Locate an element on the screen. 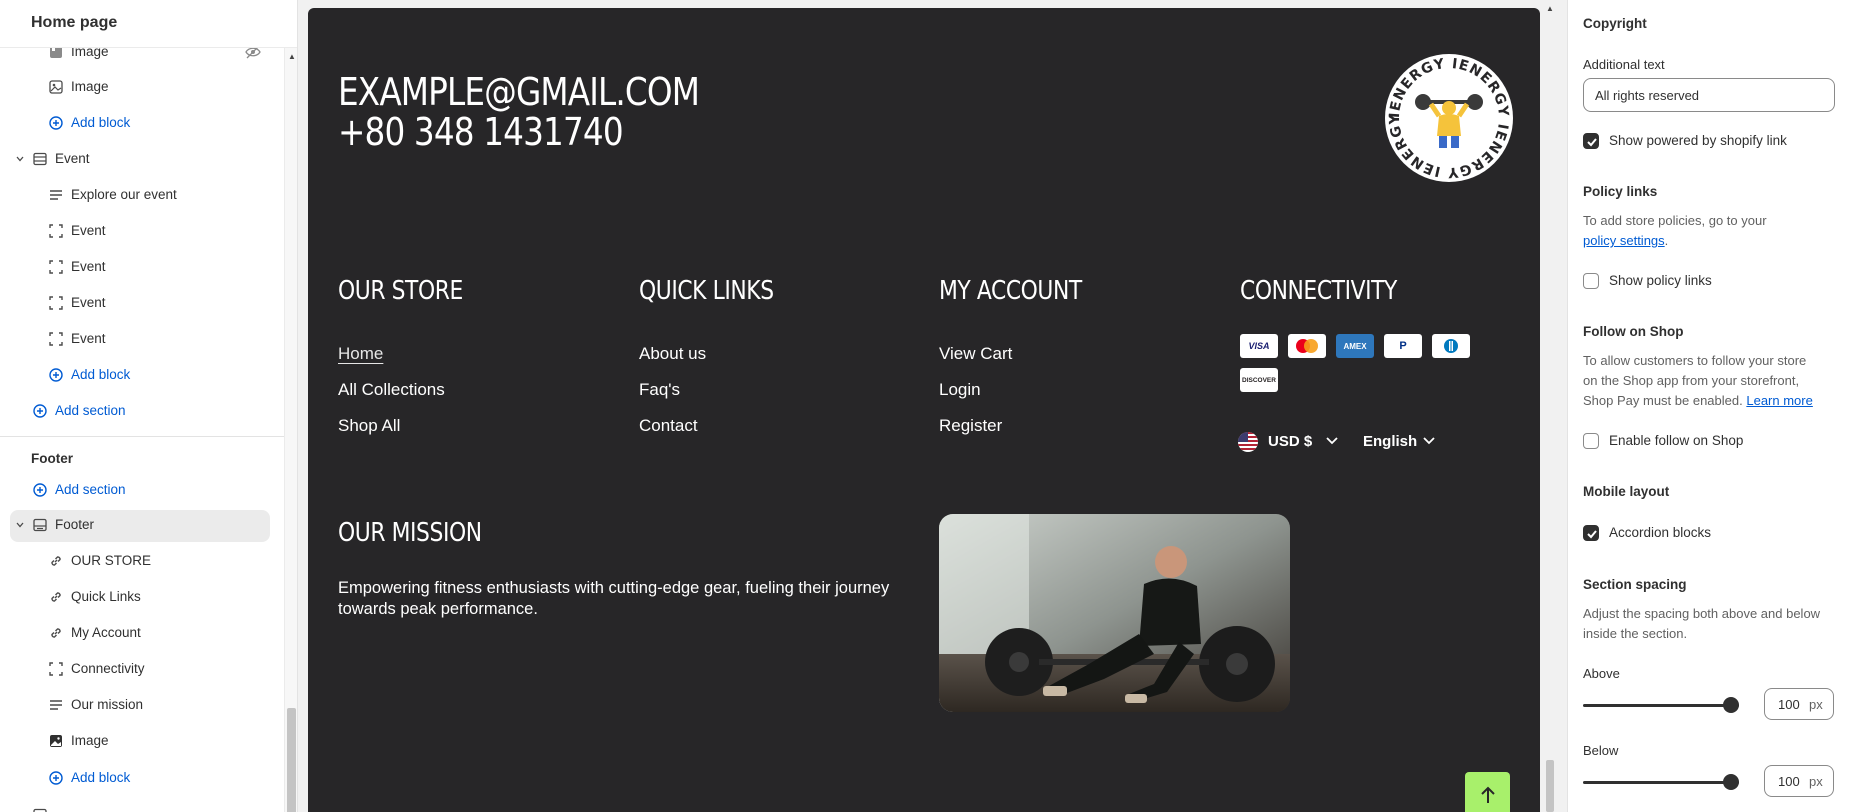 Image resolution: width=1850 pixels, height=812 pixels. below-slider is located at coordinates (1661, 782).